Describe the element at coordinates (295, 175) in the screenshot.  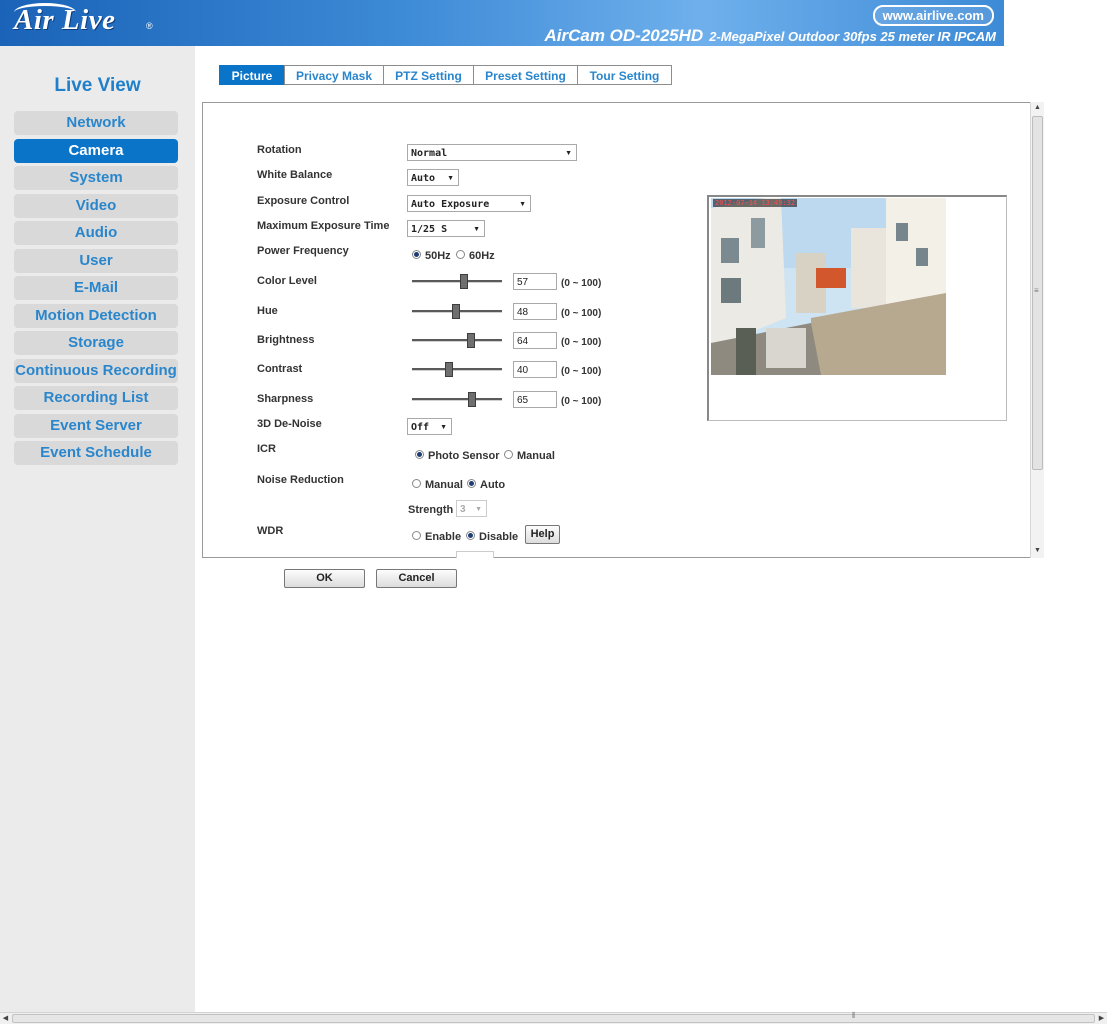
I see `white-balance-label: White Balance` at that location.